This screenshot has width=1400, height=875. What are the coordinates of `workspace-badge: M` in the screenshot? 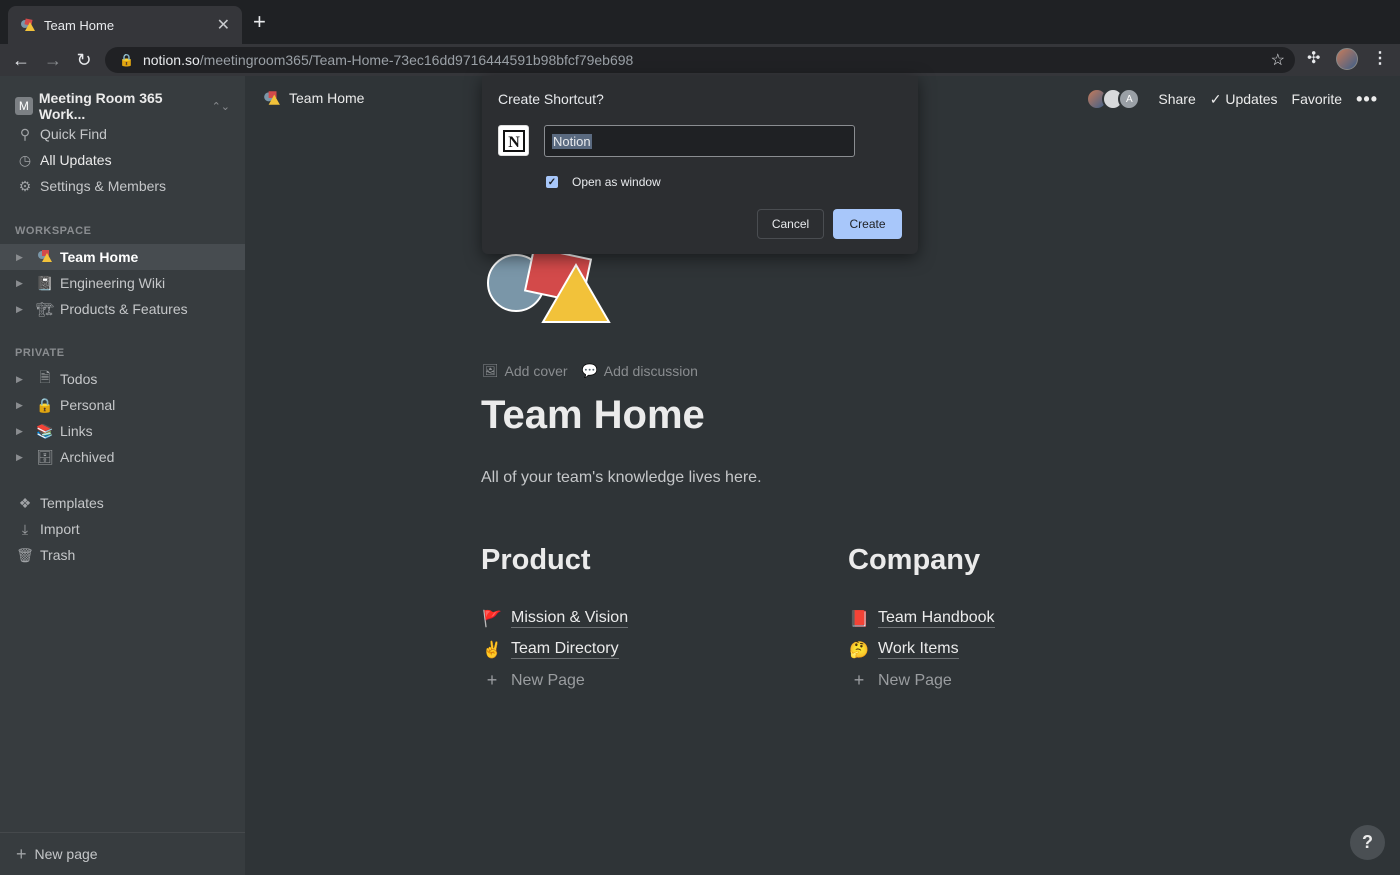 It's located at (24, 106).